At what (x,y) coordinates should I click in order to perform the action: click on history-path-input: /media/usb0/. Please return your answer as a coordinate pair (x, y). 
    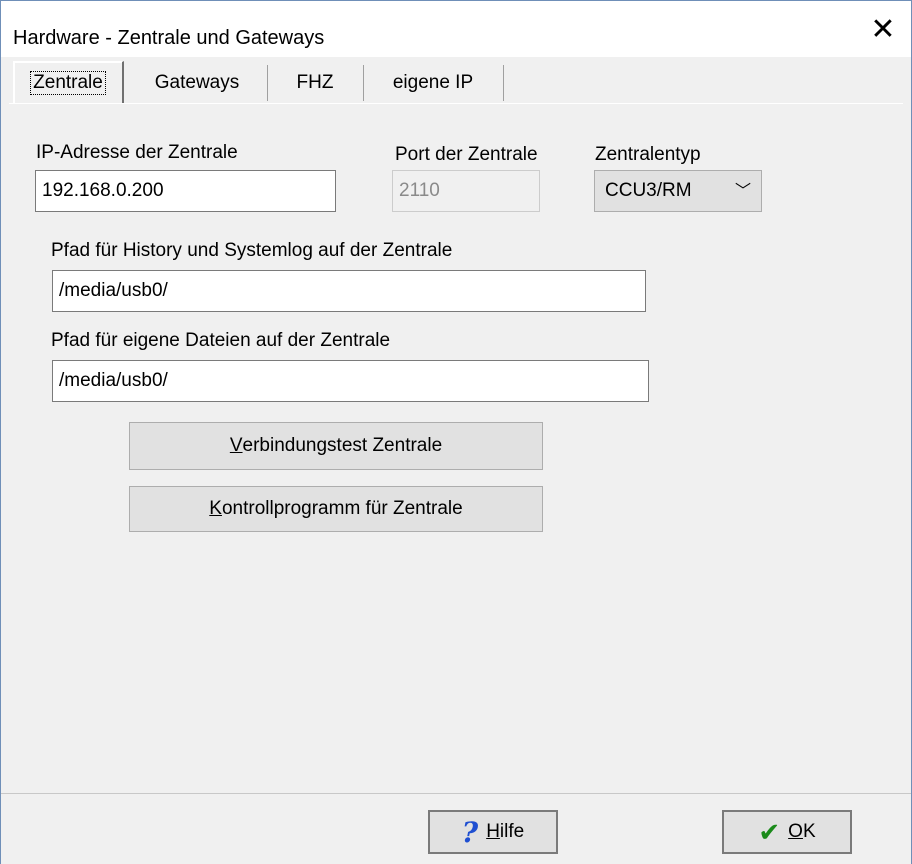
    Looking at the image, I should click on (349, 291).